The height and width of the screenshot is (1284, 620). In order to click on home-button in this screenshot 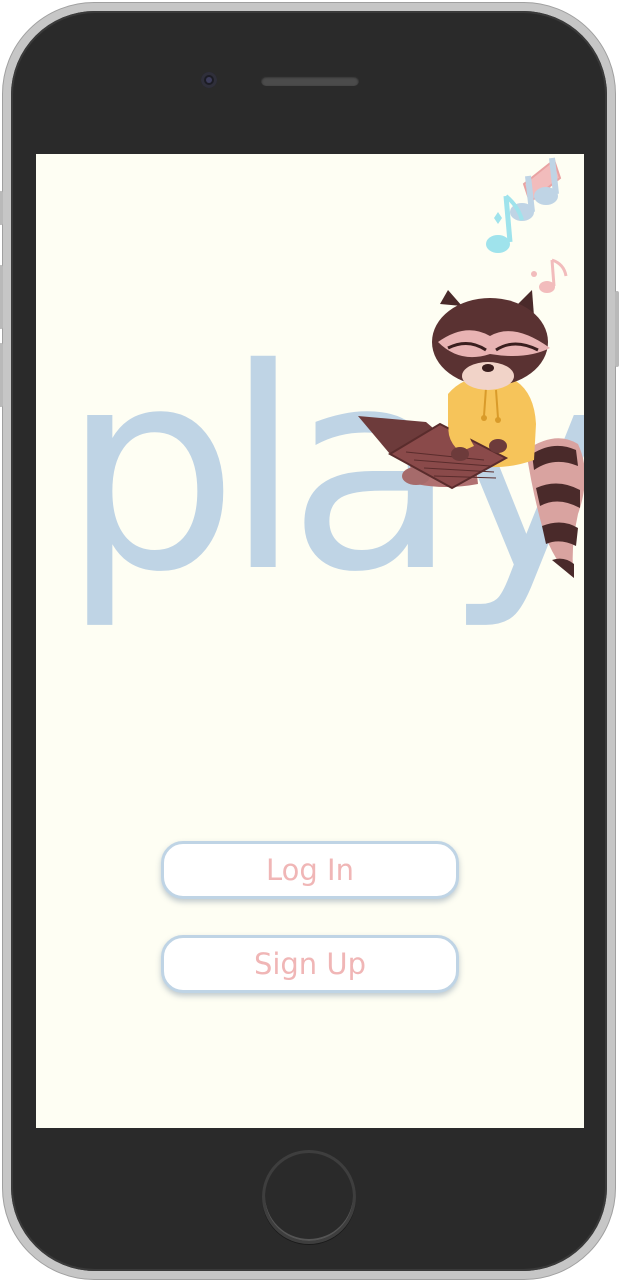, I will do `click(309, 1197)`.